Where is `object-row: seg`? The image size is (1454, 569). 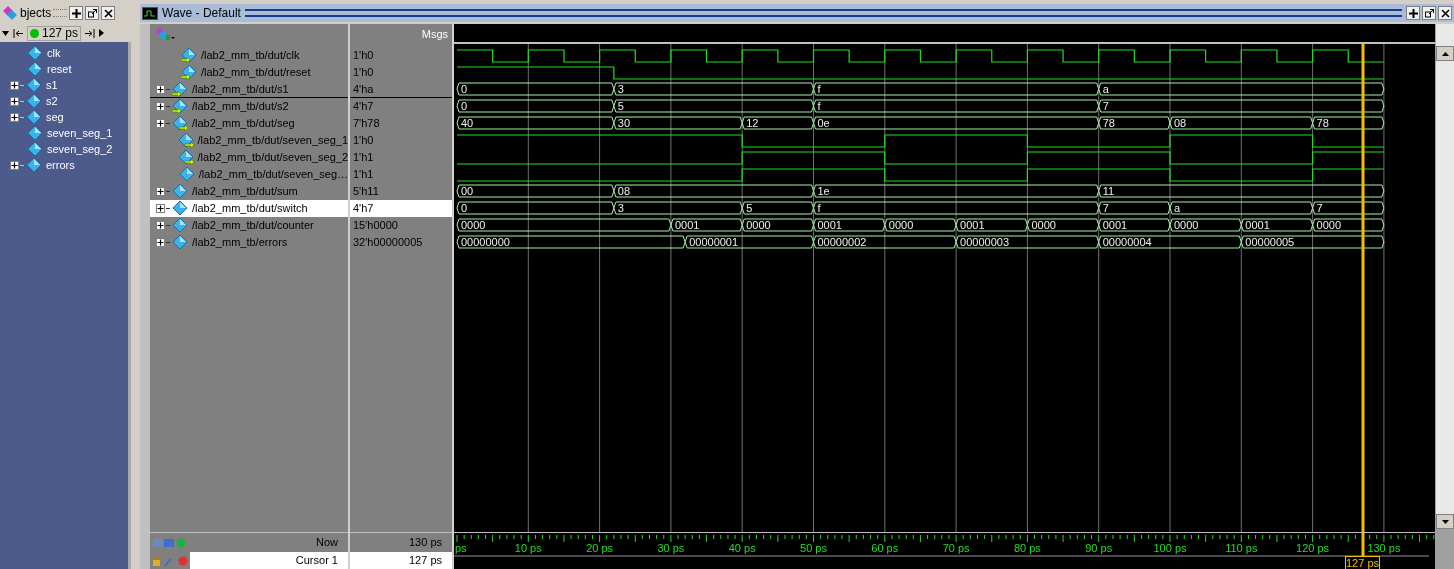 object-row: seg is located at coordinates (64, 117).